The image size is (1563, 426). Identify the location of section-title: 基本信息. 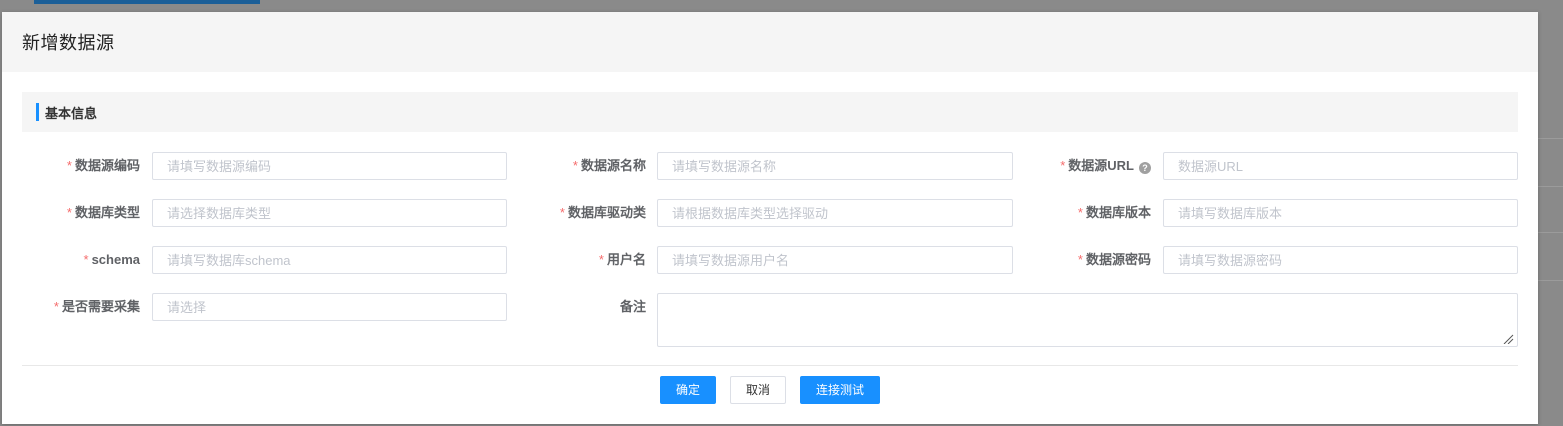
(71, 113).